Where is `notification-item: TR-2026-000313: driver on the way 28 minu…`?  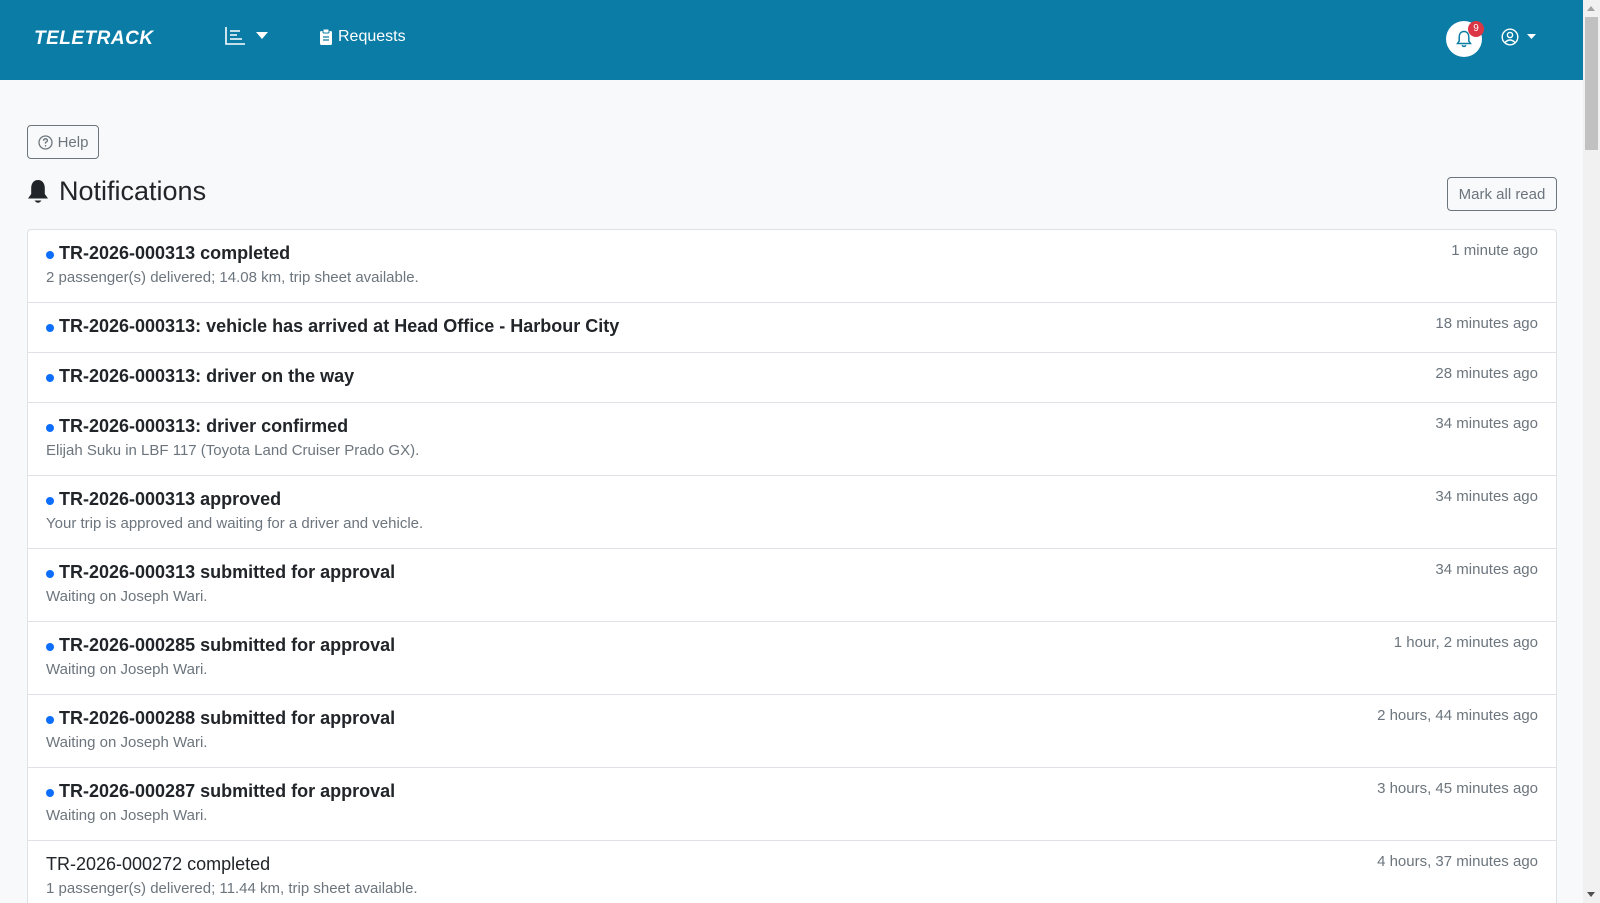 notification-item: TR-2026-000313: driver on the way 28 minu… is located at coordinates (792, 378).